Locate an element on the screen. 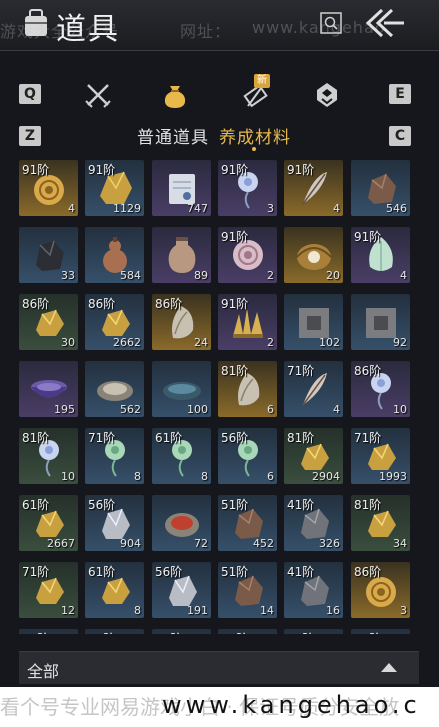 This screenshot has height=727, width=439. item-count: 89 is located at coordinates (201, 275).